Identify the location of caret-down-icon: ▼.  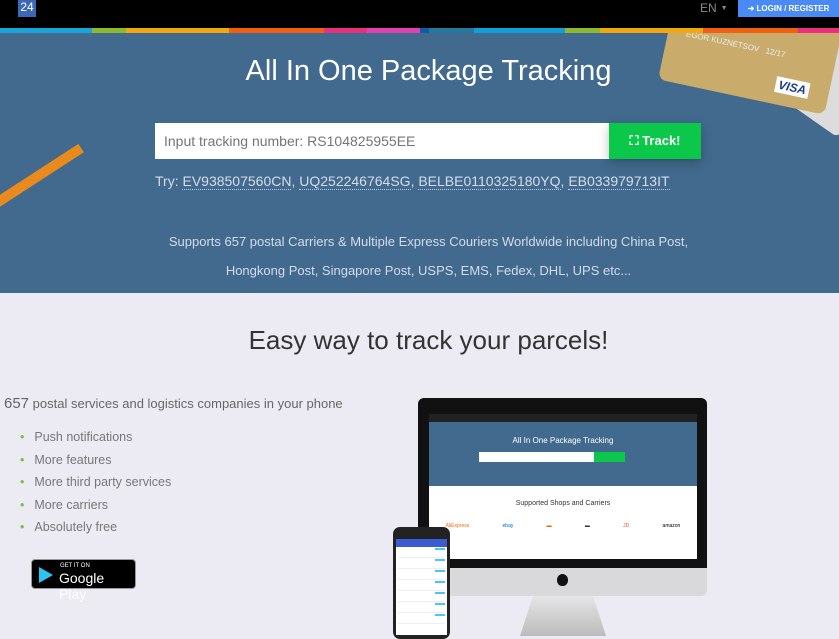
(724, 9).